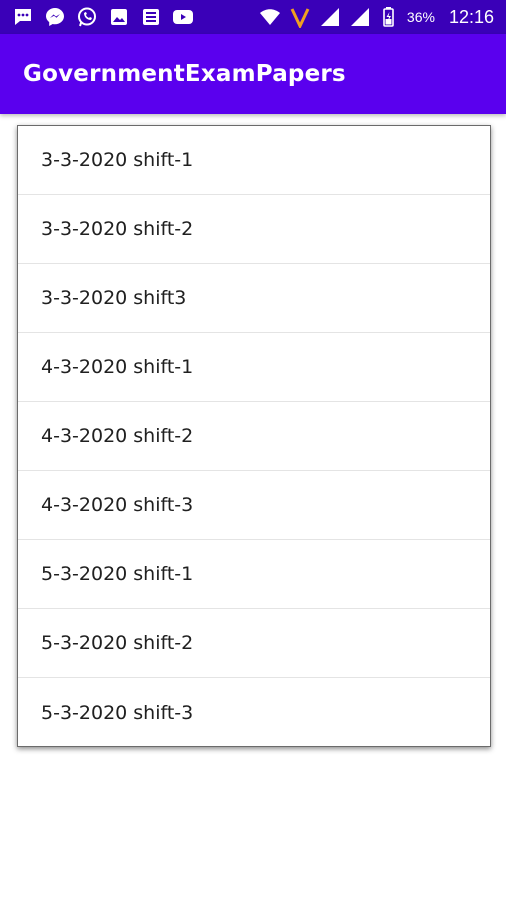  Describe the element at coordinates (390, 17) in the screenshot. I see `battery-icon` at that location.